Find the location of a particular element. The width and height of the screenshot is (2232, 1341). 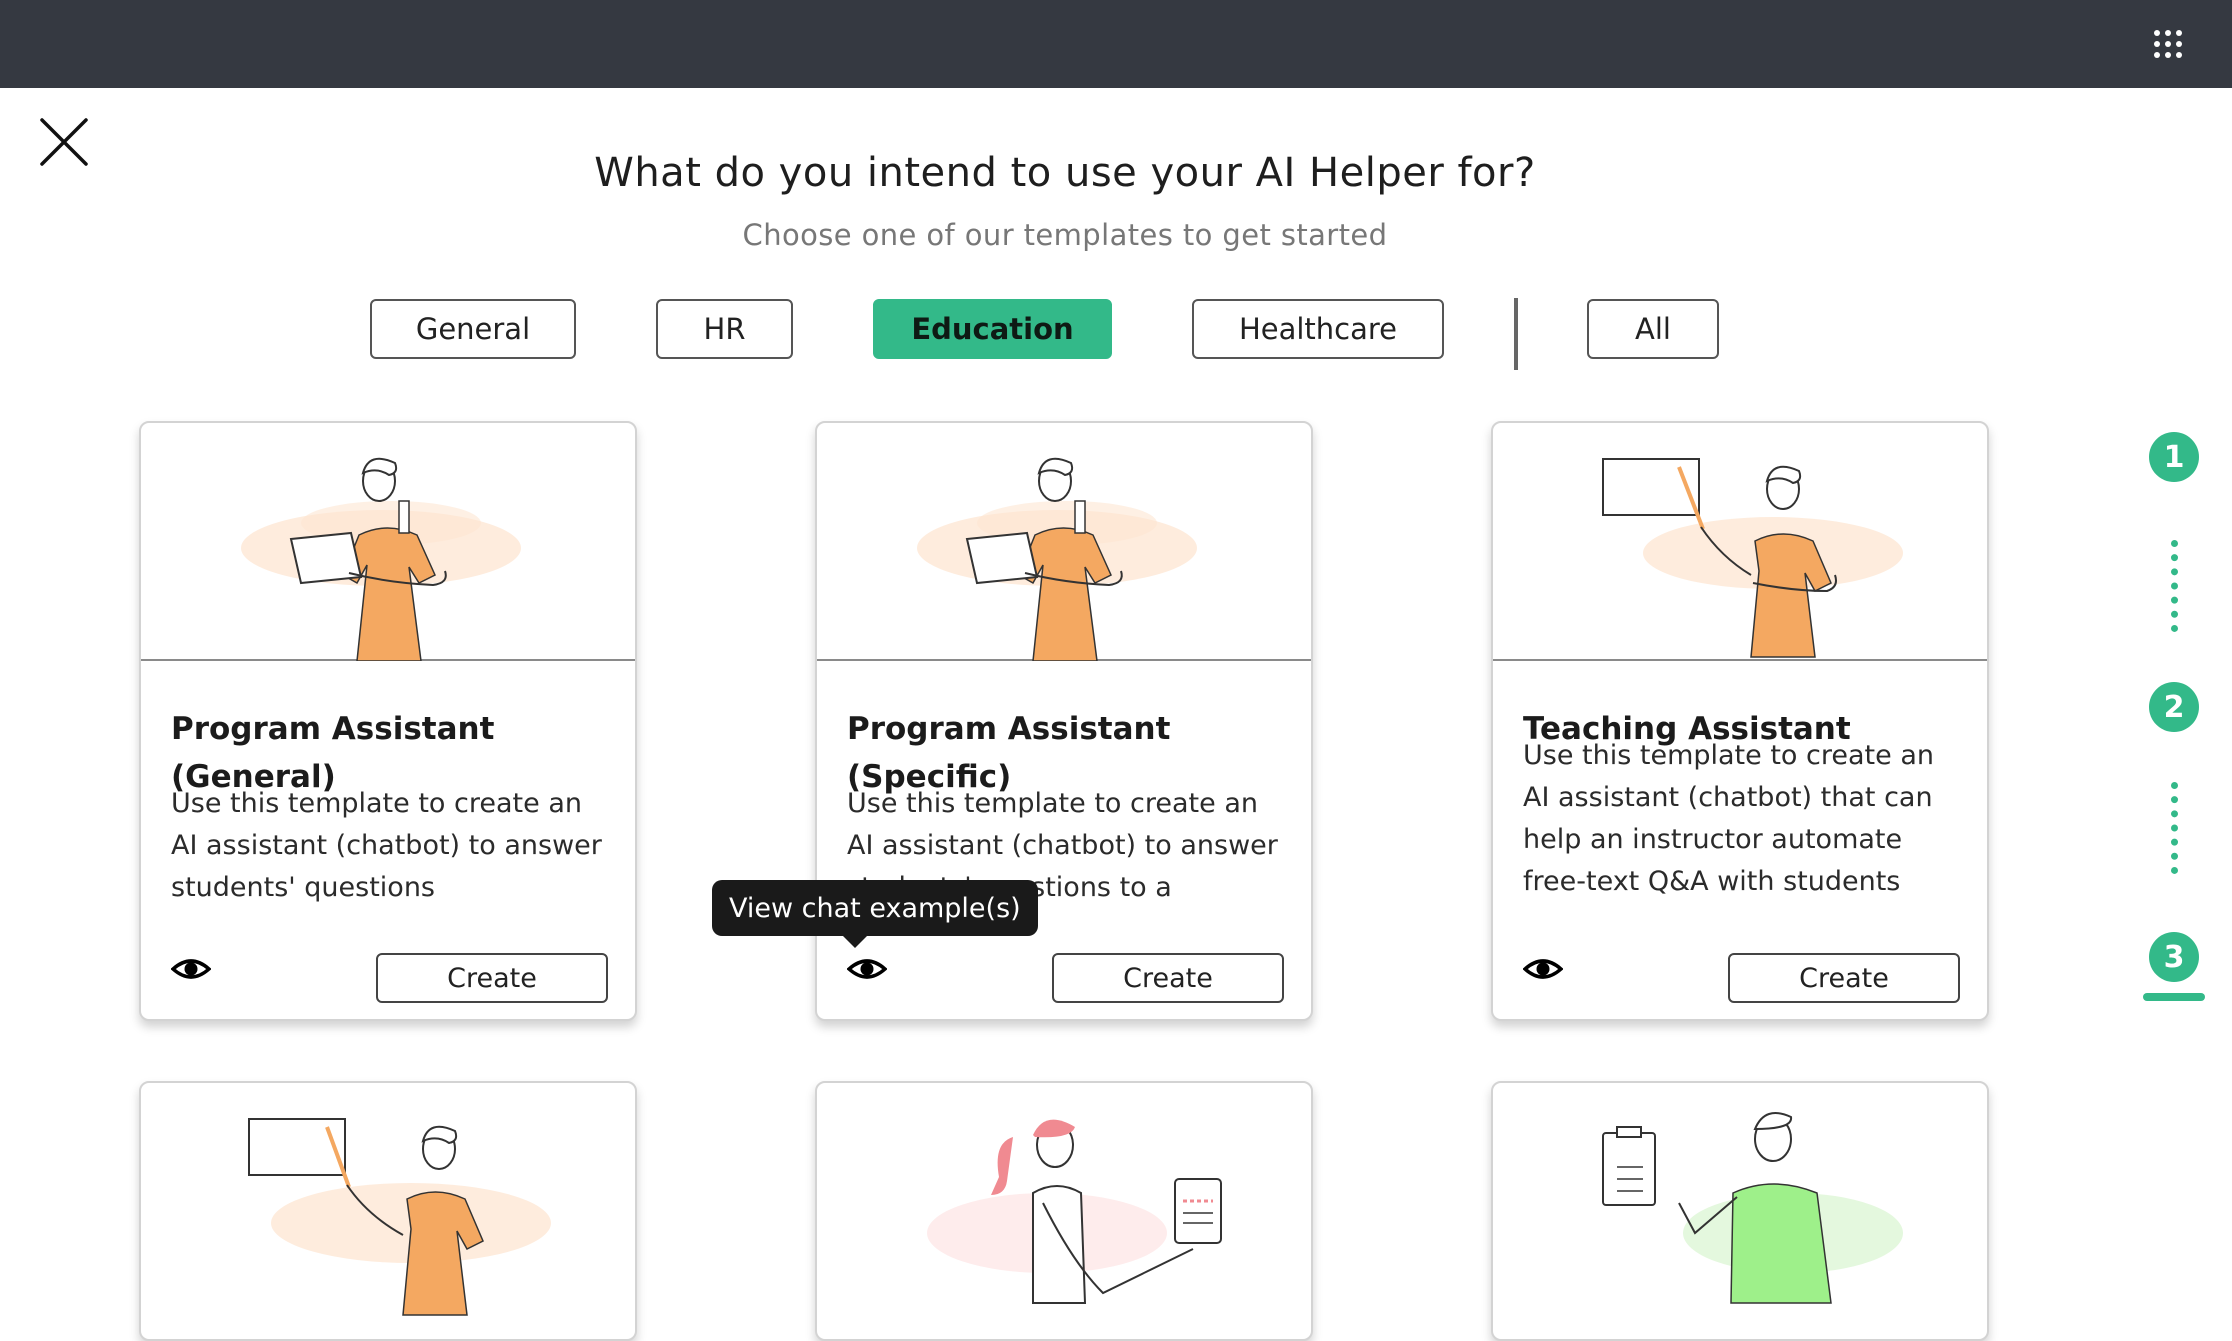

step-1-indicator: 1 is located at coordinates (2174, 457).